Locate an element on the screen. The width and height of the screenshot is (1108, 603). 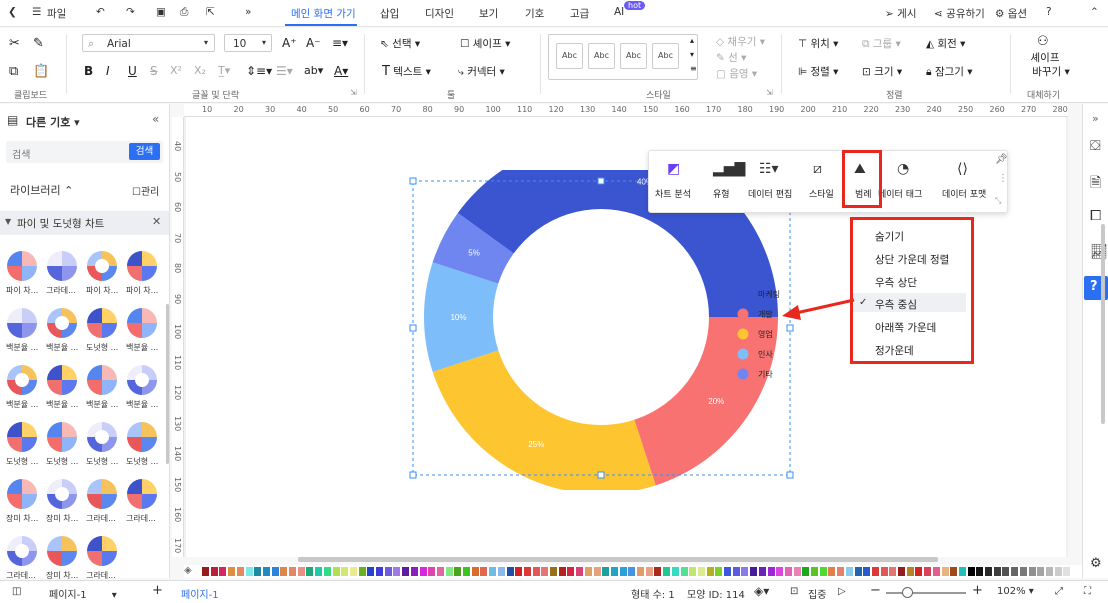
font-size-select: 10 ▾ is located at coordinates (248, 43).